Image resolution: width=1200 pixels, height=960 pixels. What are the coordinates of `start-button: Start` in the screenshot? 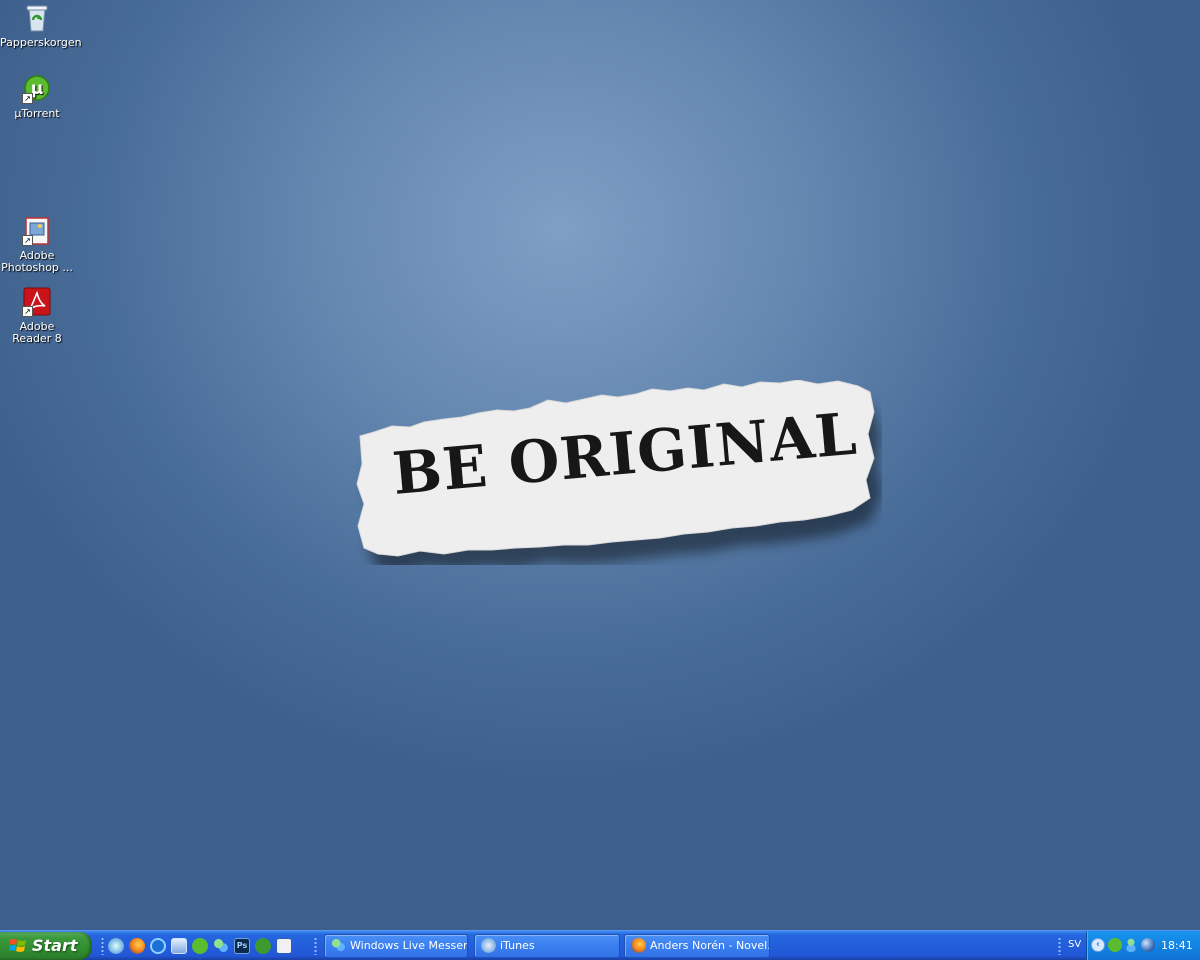 It's located at (46, 946).